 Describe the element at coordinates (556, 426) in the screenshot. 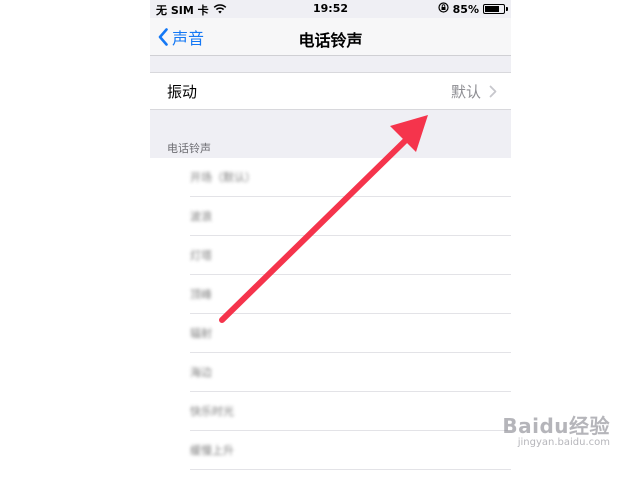

I see `watermark-brand: Baidu经验` at that location.